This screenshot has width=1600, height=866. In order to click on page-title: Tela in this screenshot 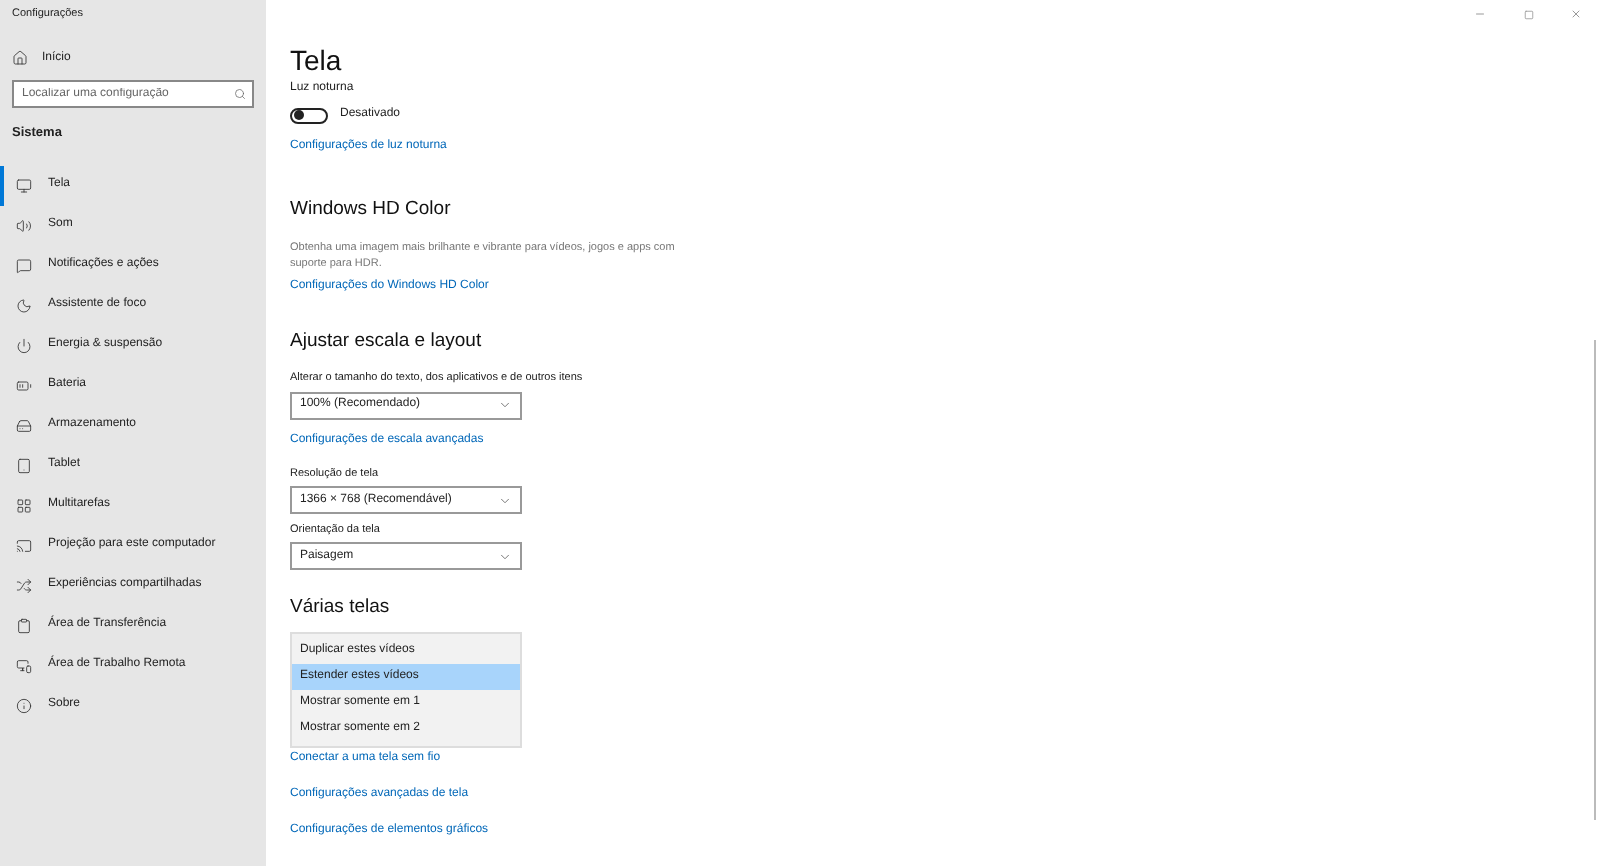, I will do `click(317, 60)`.